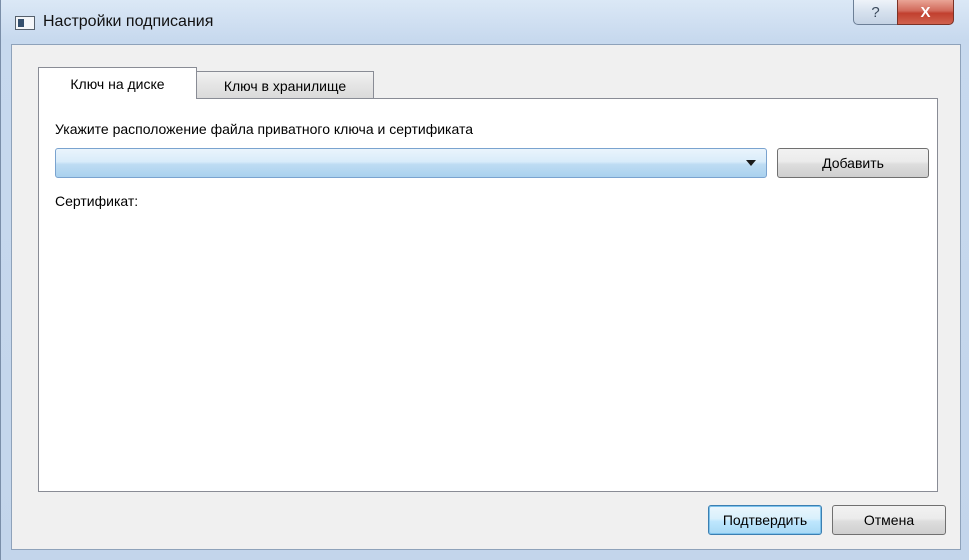 Image resolution: width=969 pixels, height=560 pixels. Describe the element at coordinates (97, 201) in the screenshot. I see `certificate-label: Сертификат:` at that location.